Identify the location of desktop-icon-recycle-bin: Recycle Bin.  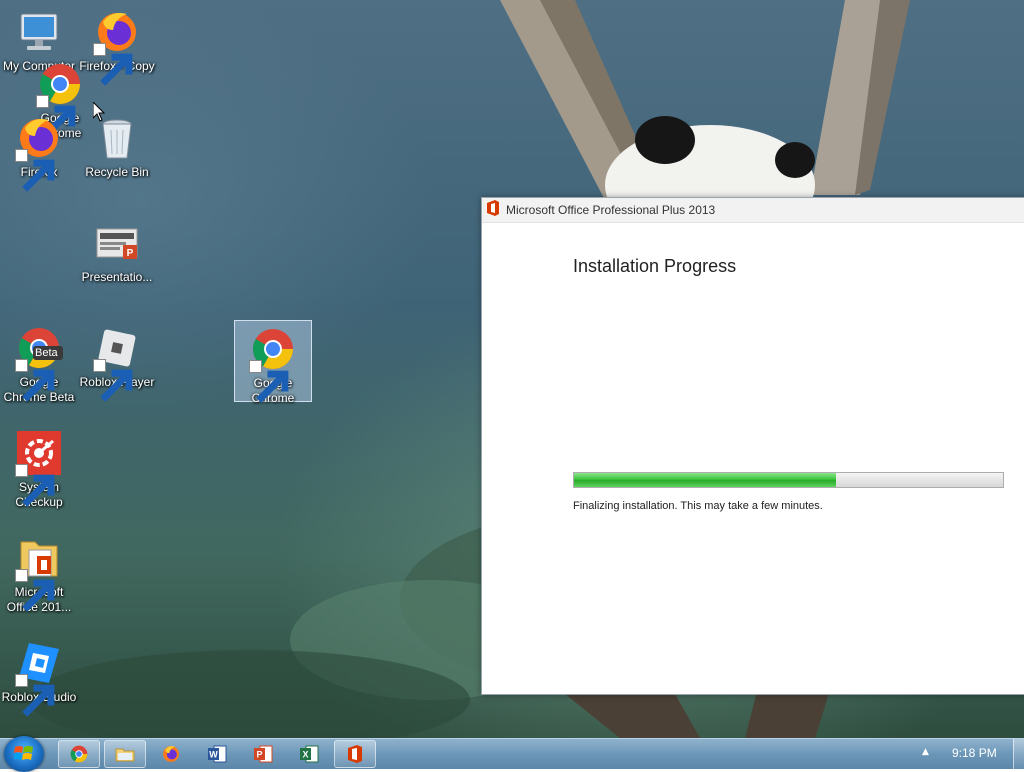
(117, 151).